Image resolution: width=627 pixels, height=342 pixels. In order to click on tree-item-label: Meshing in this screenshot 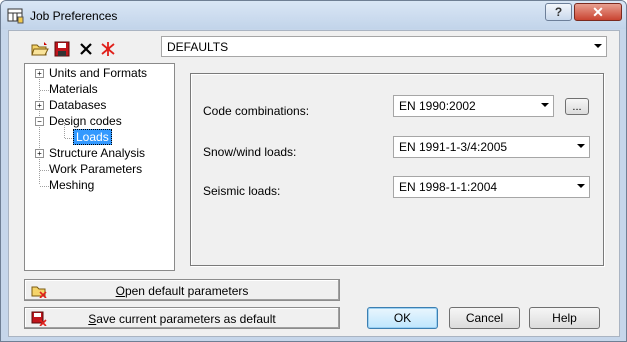, I will do `click(72, 185)`.